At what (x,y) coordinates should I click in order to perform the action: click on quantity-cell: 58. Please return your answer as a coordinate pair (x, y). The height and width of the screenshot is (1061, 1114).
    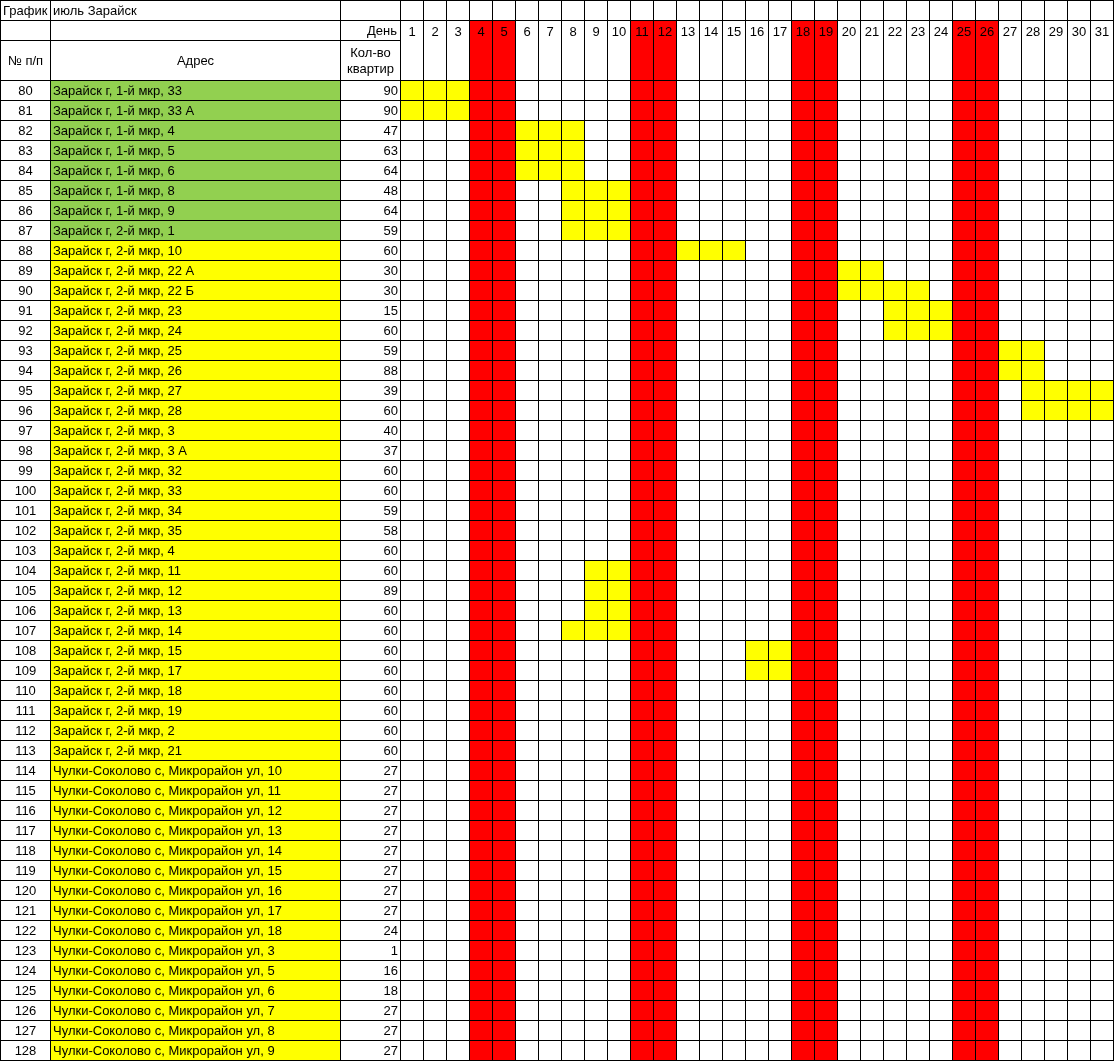
    Looking at the image, I should click on (370, 530).